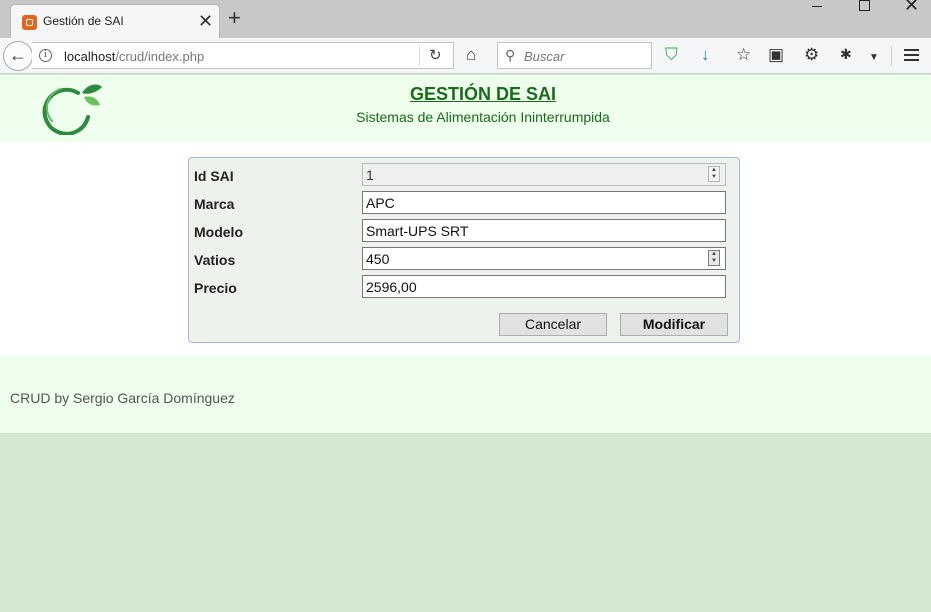  Describe the element at coordinates (911, 56) in the screenshot. I see `menu-icon` at that location.